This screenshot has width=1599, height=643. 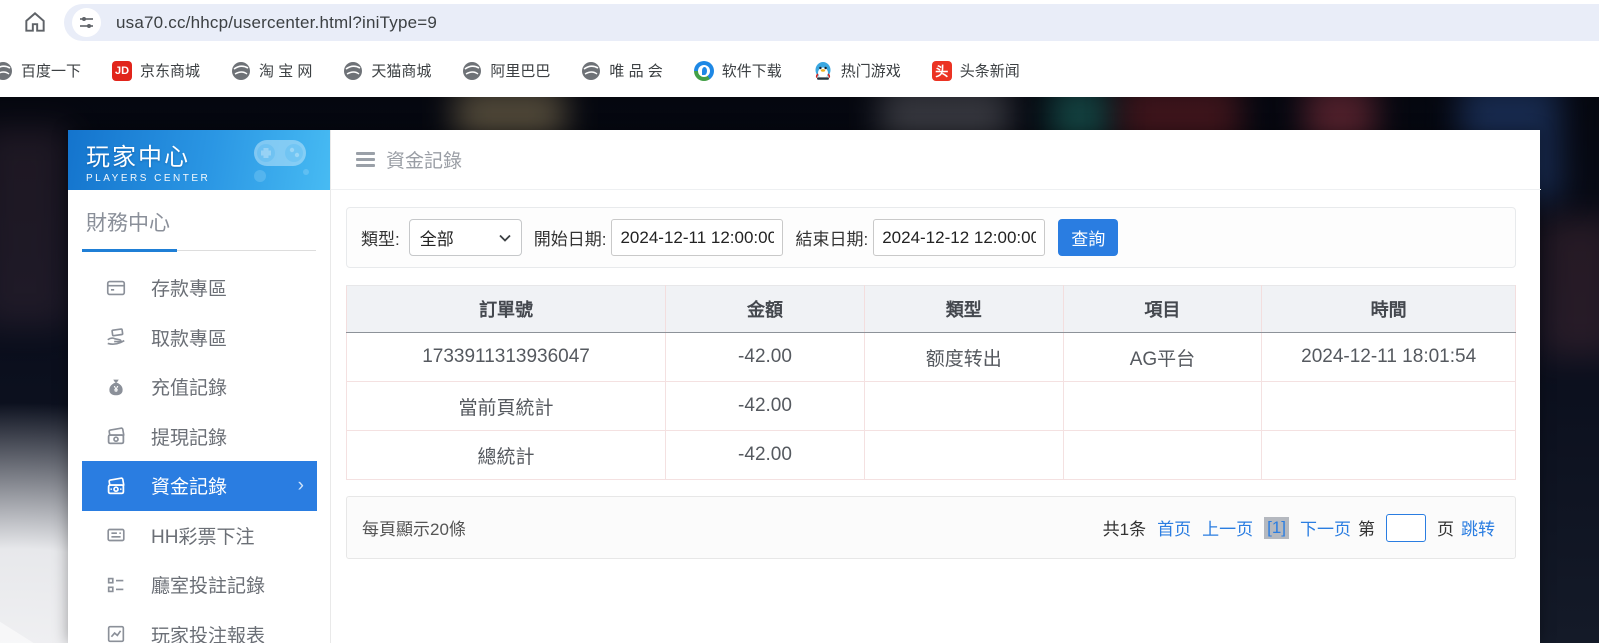 What do you see at coordinates (128, 223) in the screenshot?
I see `finance-center-section-title: 財務中心` at bounding box center [128, 223].